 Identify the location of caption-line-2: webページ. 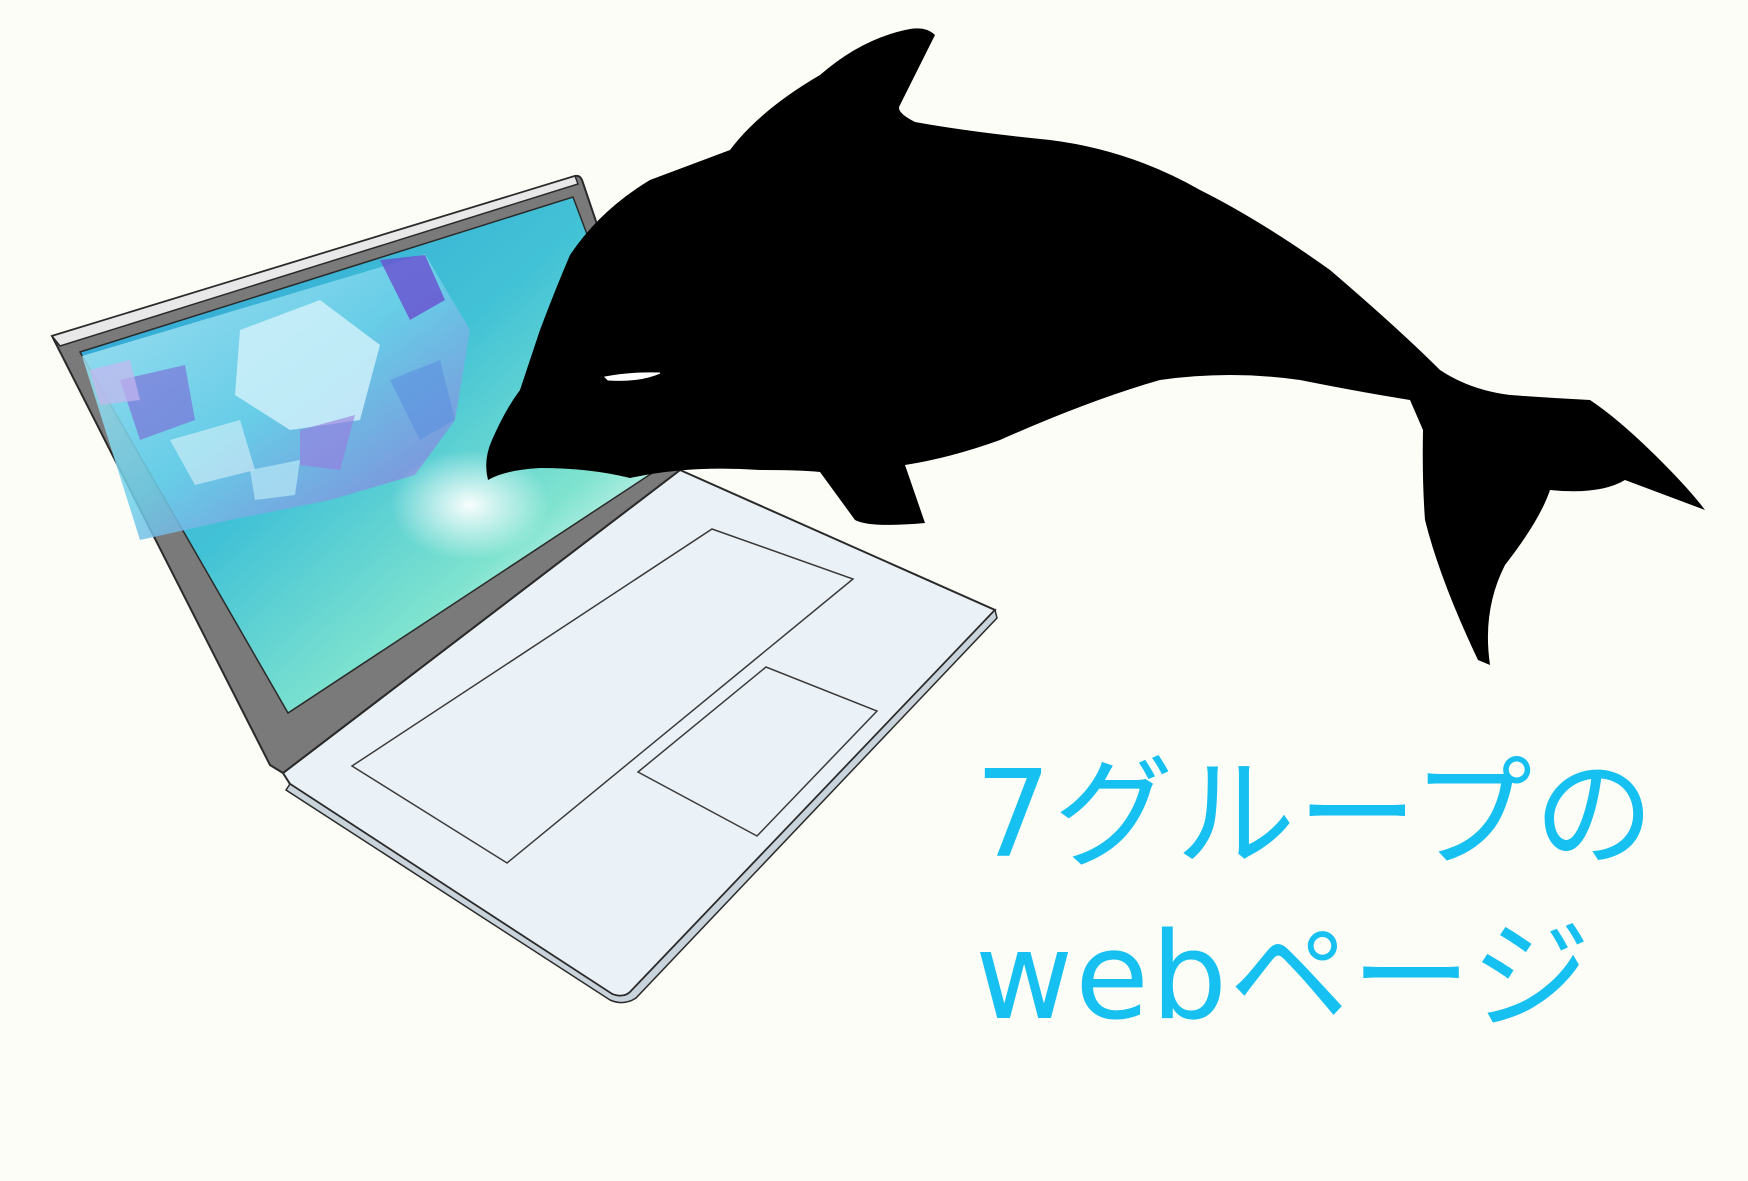
(1284, 977).